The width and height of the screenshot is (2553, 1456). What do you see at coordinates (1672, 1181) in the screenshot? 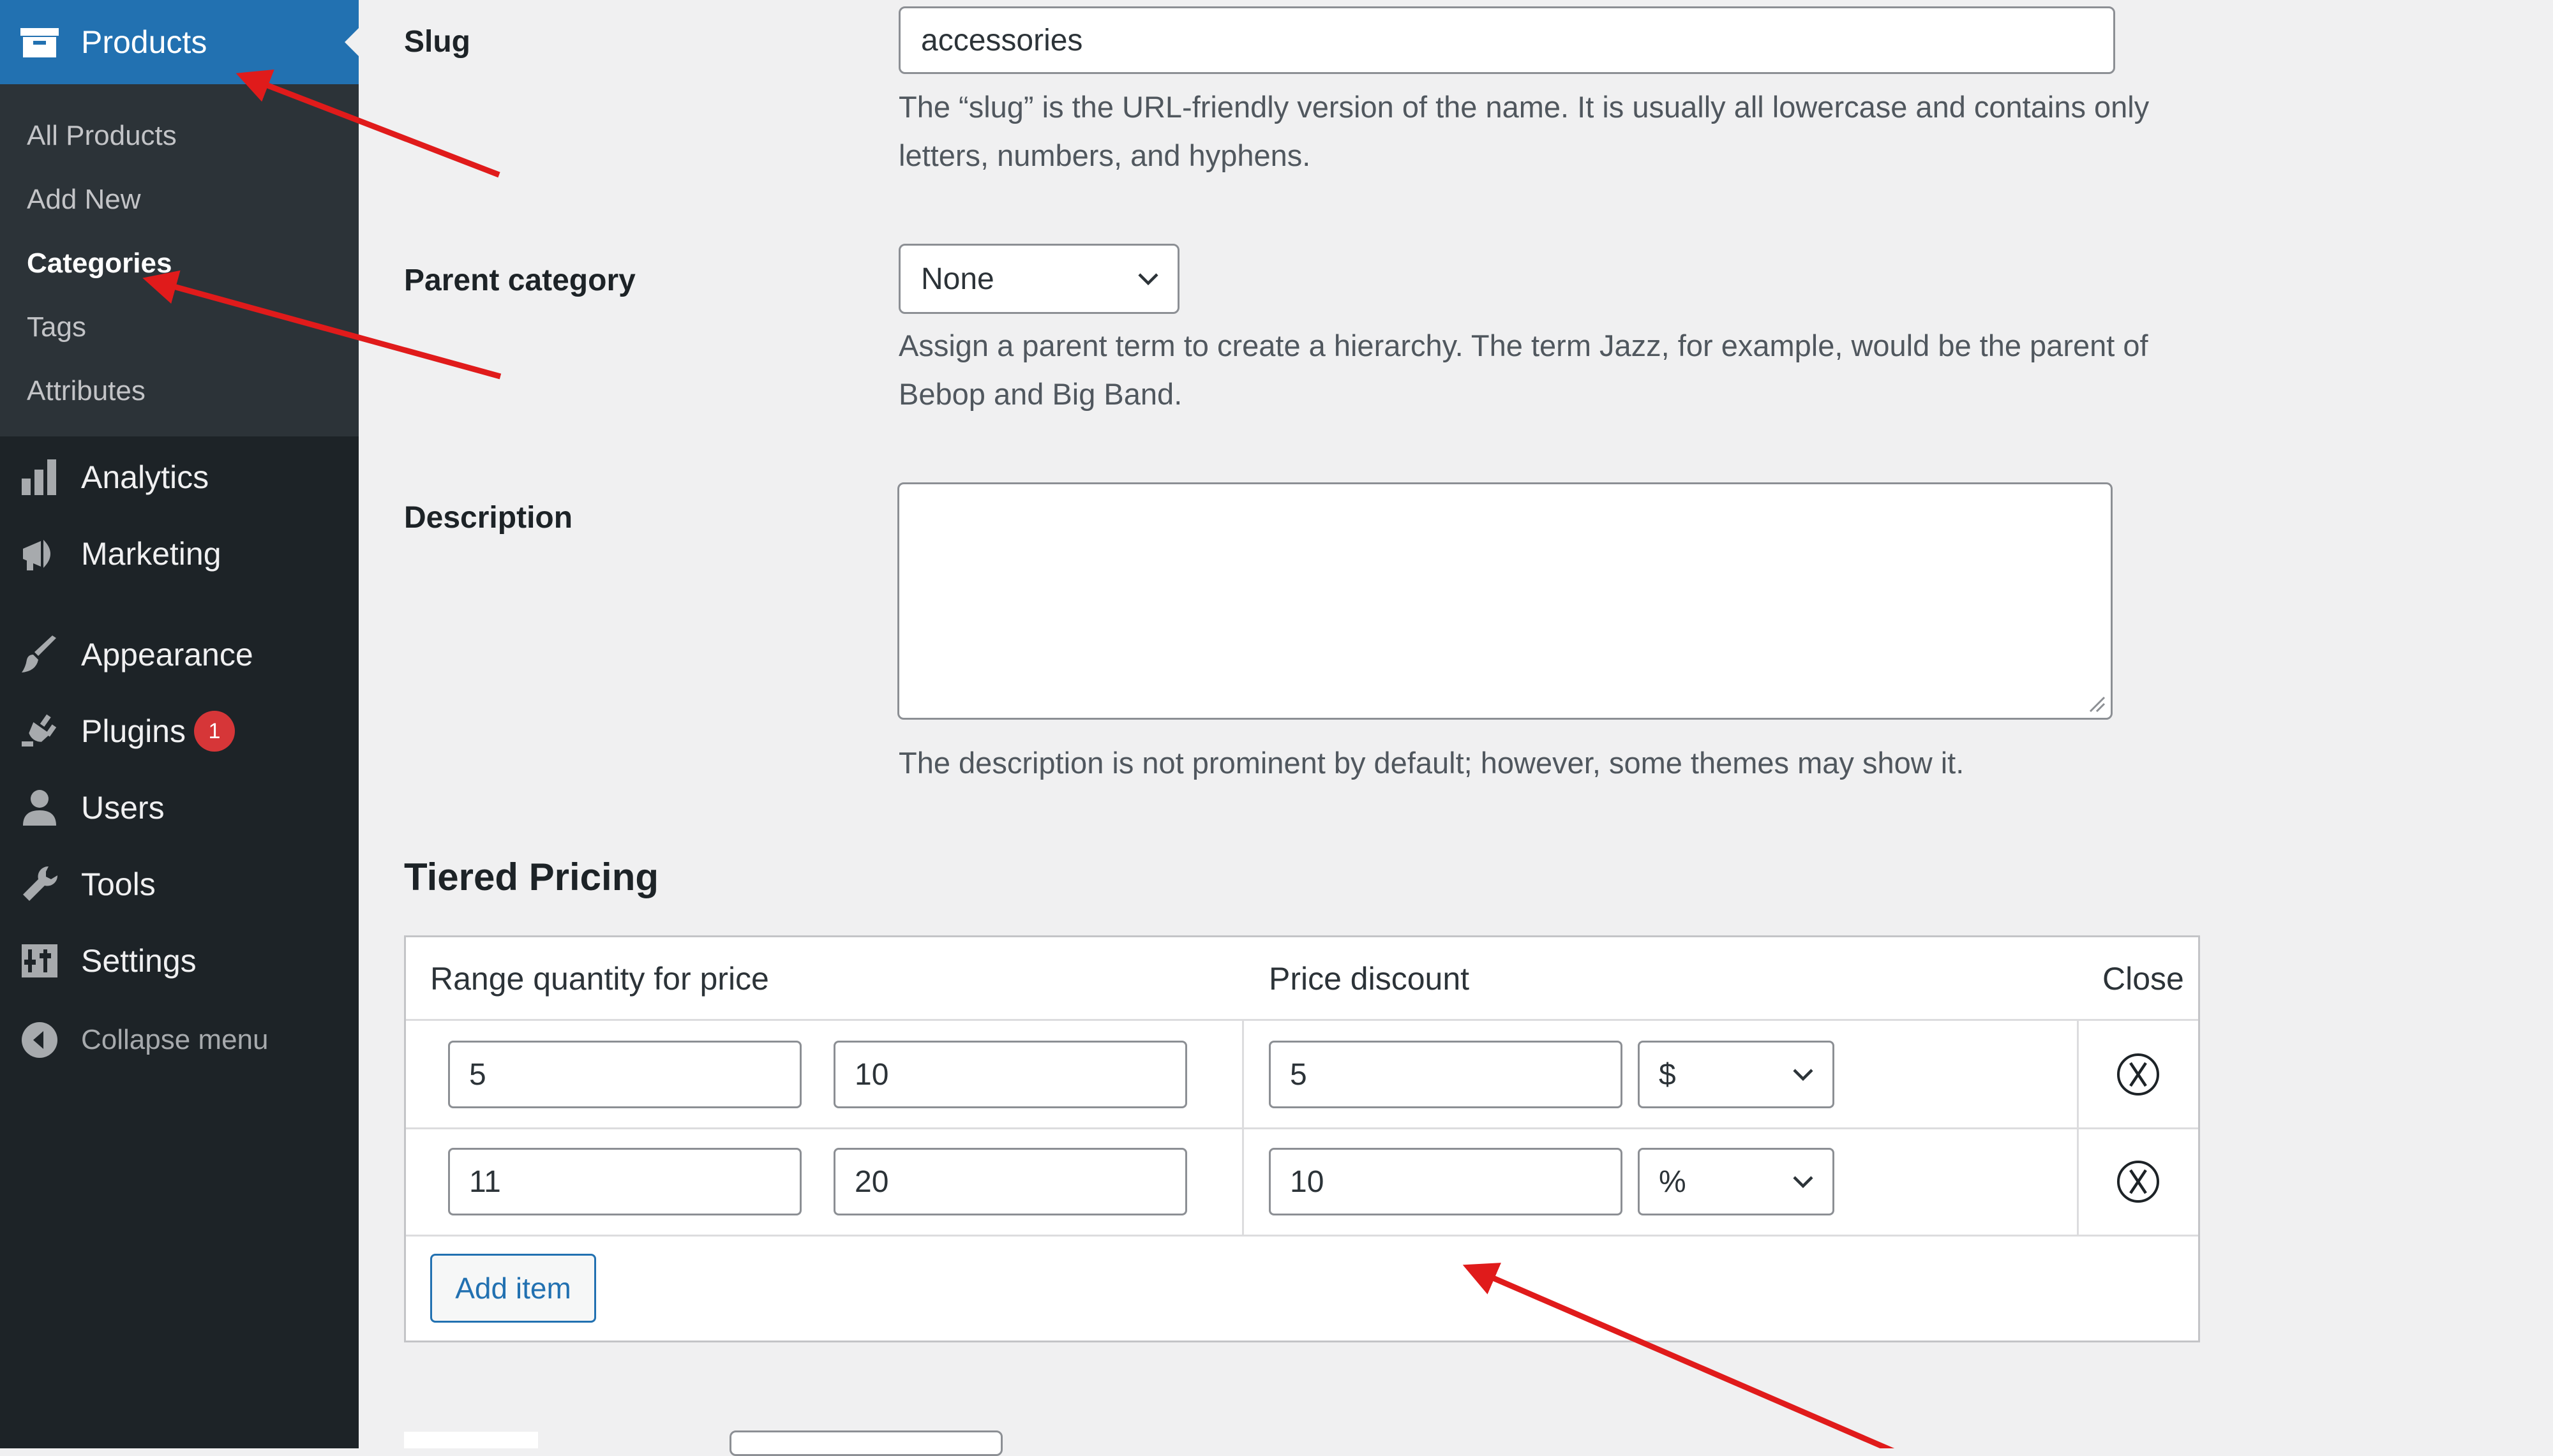
I see `discount-type-value: %` at bounding box center [1672, 1181].